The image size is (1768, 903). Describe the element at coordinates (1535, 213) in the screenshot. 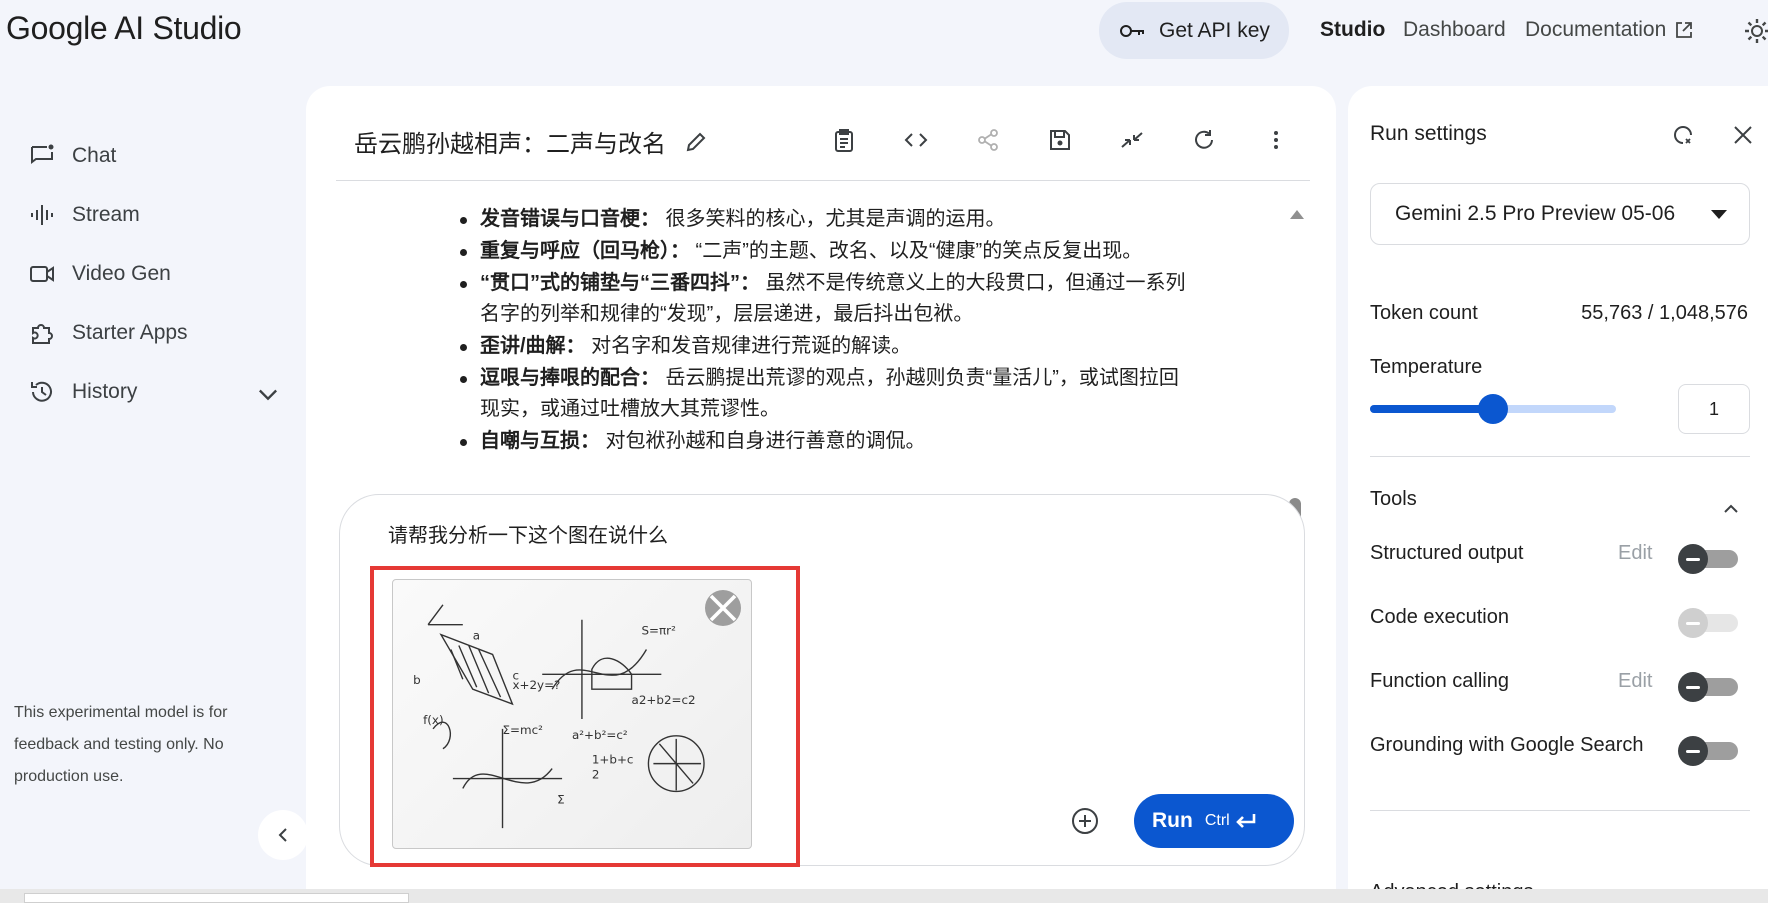

I see `model-selected-value: Gemini 2.5 Pro Preview 05-06` at that location.